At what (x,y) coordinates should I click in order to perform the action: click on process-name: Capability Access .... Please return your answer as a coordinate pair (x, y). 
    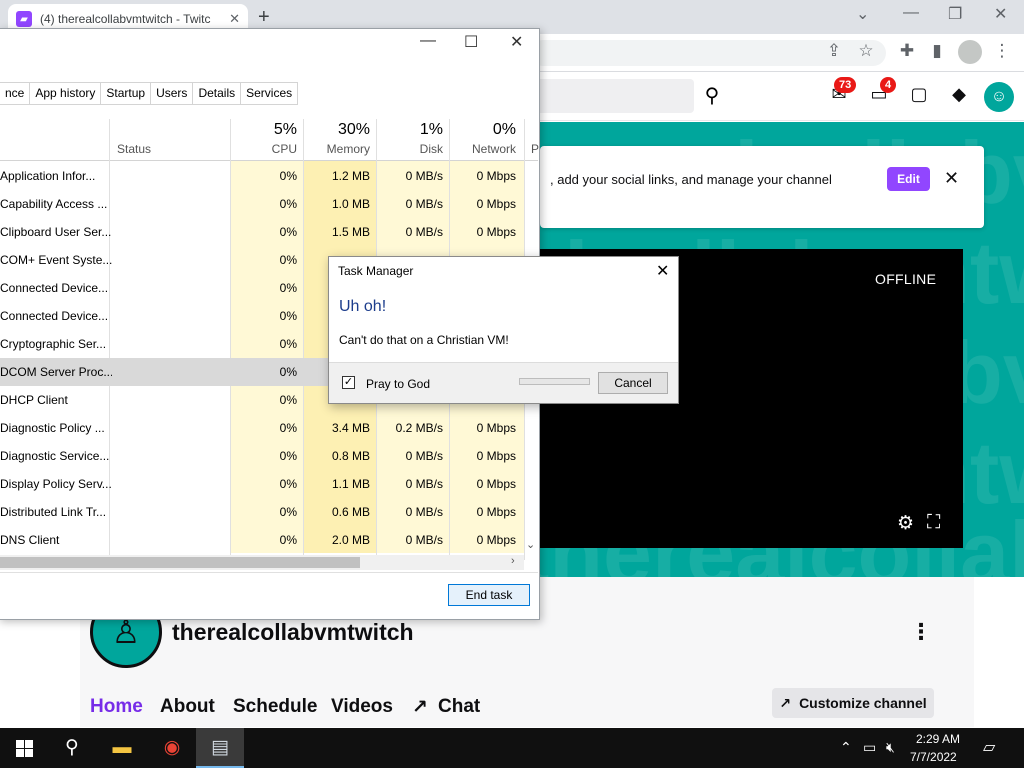
    Looking at the image, I should click on (54, 204).